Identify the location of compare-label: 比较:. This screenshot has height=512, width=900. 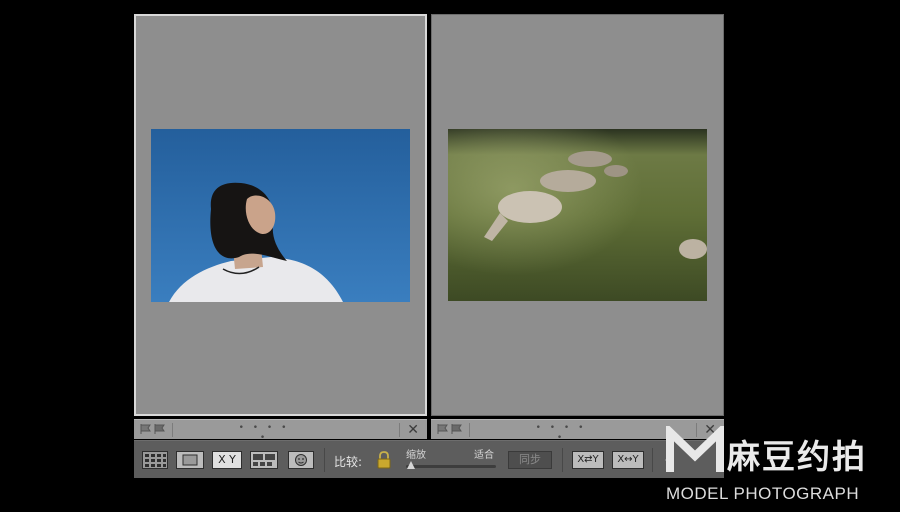
(348, 462).